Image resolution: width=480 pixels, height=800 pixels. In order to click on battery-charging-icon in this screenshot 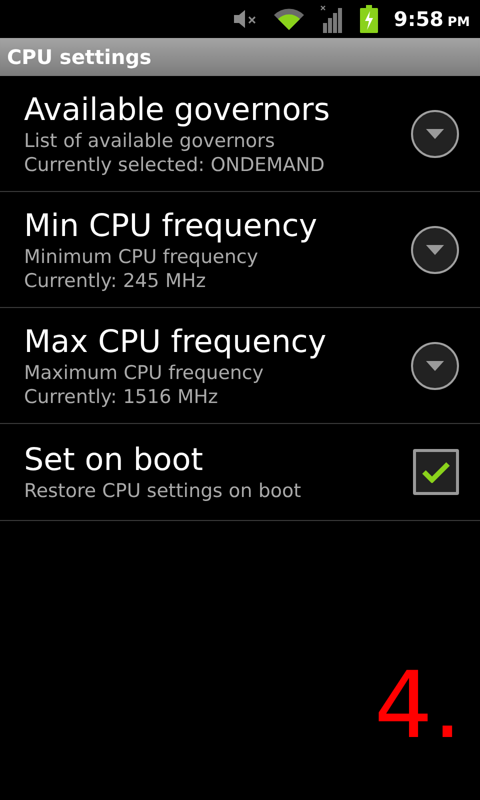, I will do `click(369, 19)`.